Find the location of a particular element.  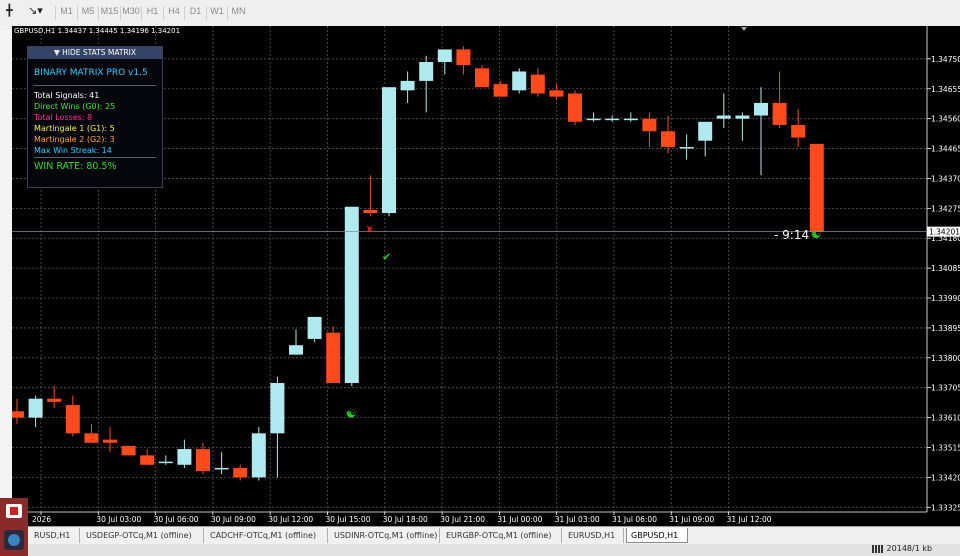

timeframe-m5: M5 is located at coordinates (87, 13).